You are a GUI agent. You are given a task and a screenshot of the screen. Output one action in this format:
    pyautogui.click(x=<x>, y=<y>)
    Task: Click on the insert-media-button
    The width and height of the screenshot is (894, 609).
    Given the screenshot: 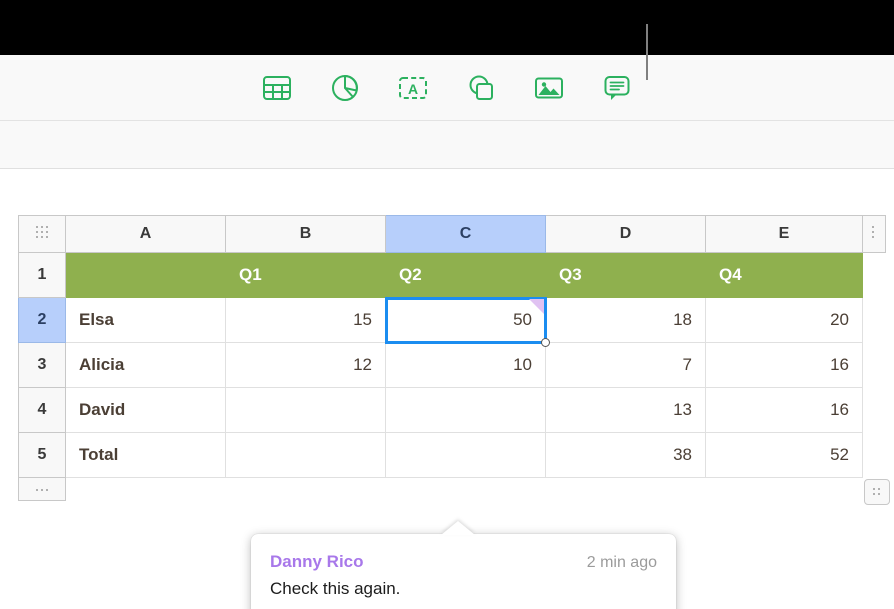 What is the action you would take?
    pyautogui.click(x=549, y=88)
    